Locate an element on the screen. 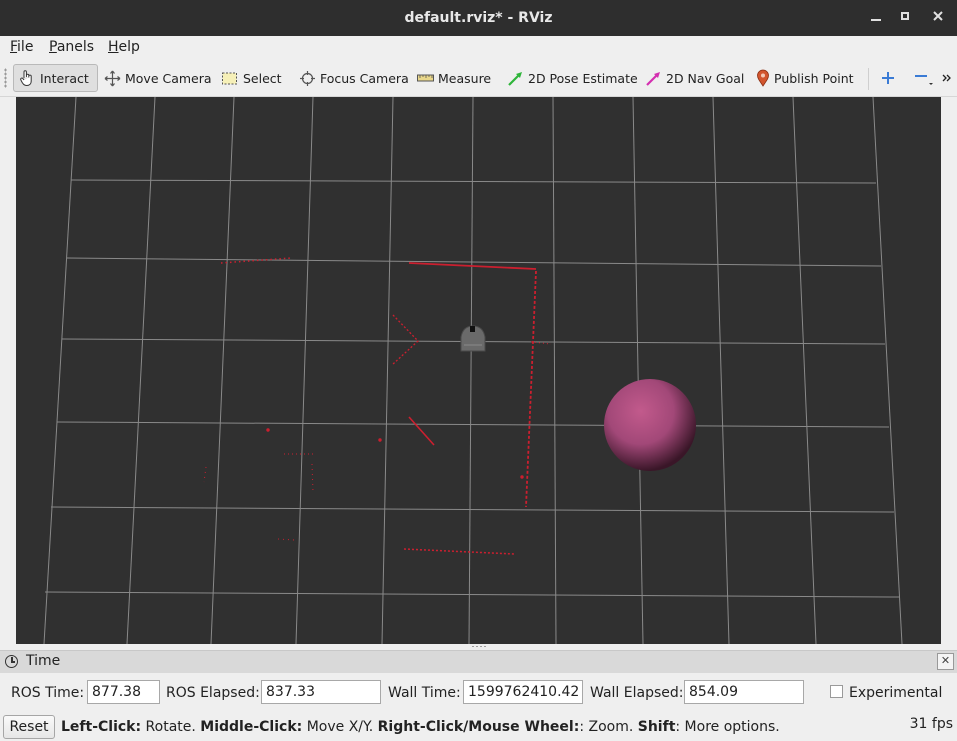 The height and width of the screenshot is (741, 957). tool-select: Select is located at coordinates (251, 78).